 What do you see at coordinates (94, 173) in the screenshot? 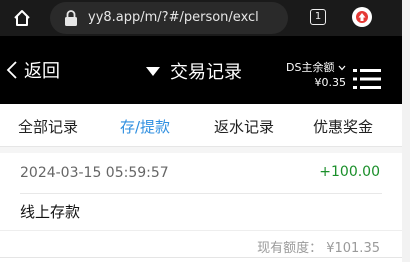
I see `record-date: 2024-03-15 05:59:57` at bounding box center [94, 173].